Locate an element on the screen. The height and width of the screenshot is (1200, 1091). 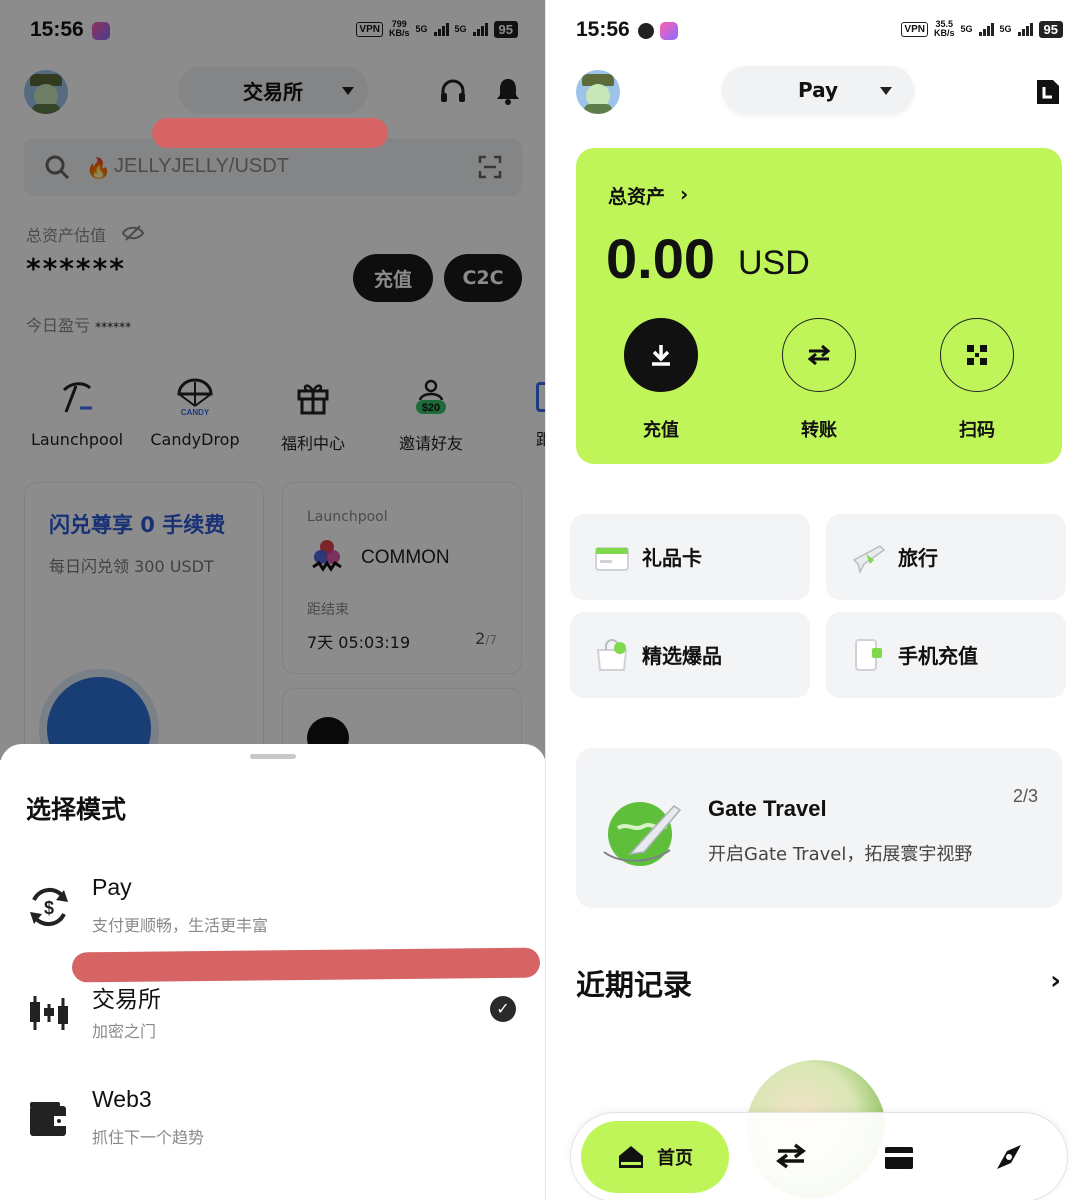
tile-phone-topup: 手机充值 is located at coordinates (946, 655).